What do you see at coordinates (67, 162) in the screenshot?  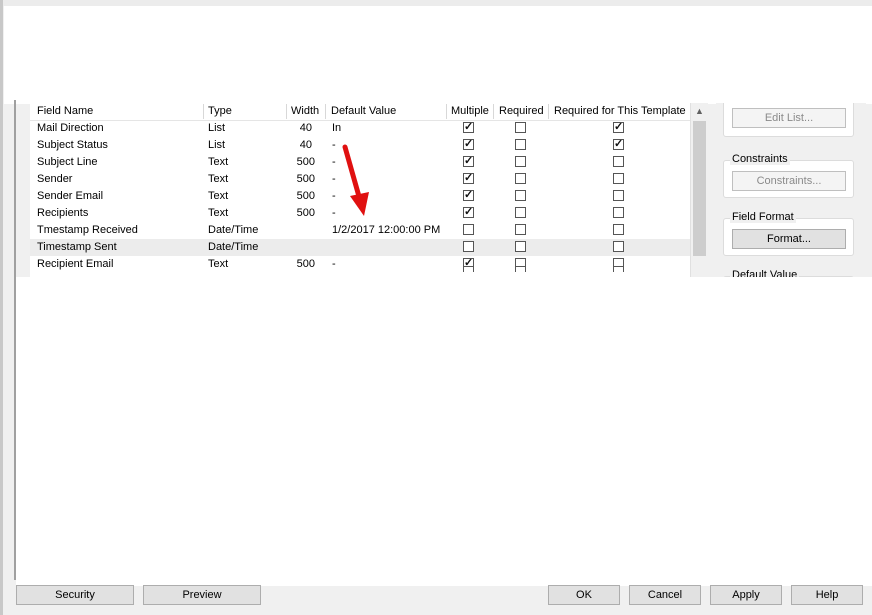 I see `field-name-cell: Subject Line` at bounding box center [67, 162].